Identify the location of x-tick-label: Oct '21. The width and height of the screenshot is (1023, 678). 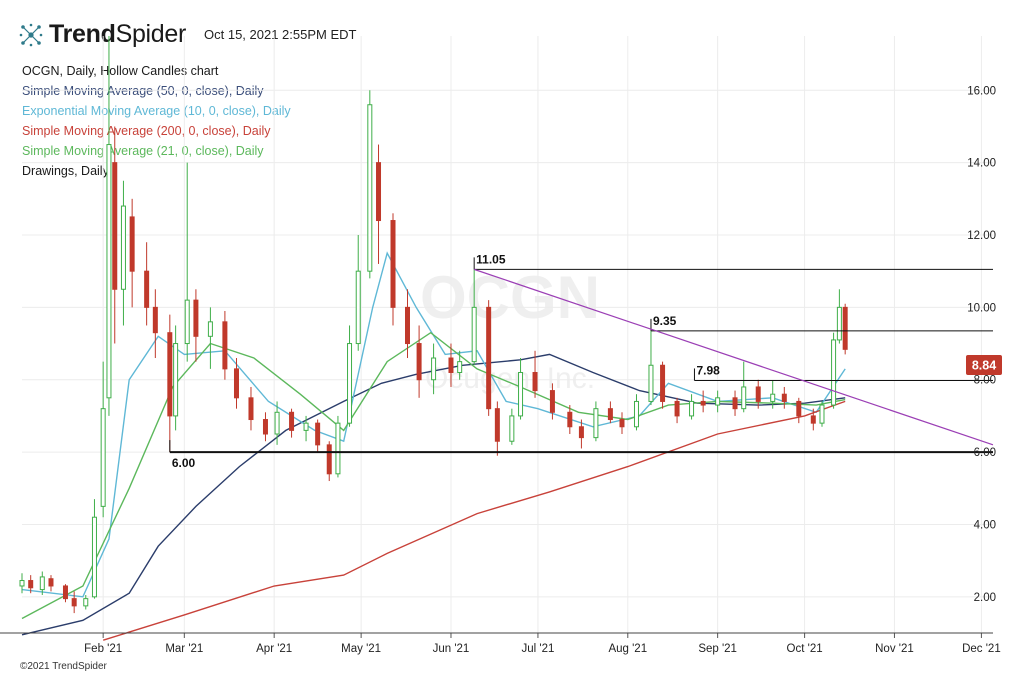
(805, 649).